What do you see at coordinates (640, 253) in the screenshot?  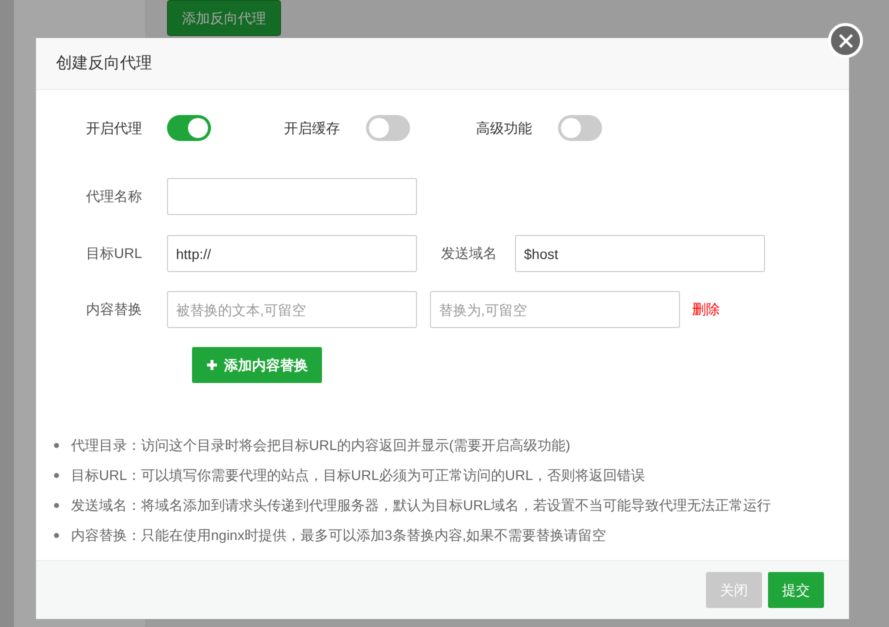 I see `send-domain-field: $host` at bounding box center [640, 253].